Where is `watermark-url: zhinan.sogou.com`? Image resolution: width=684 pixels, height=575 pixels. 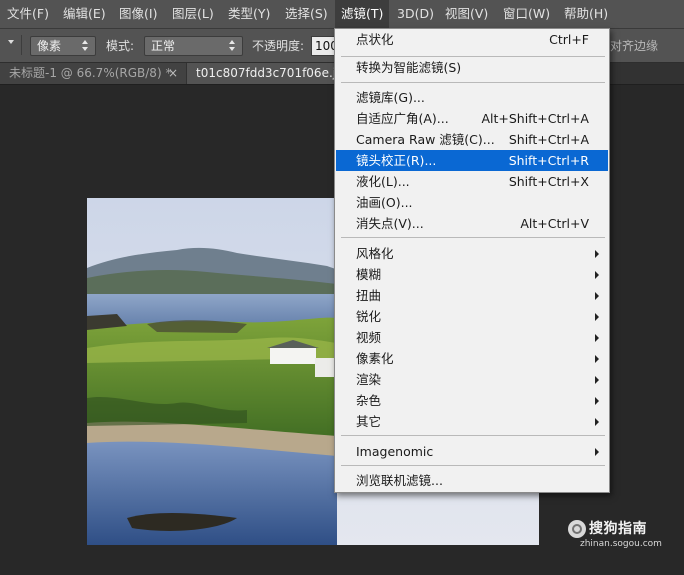
watermark-url: zhinan.sogou.com is located at coordinates (621, 544).